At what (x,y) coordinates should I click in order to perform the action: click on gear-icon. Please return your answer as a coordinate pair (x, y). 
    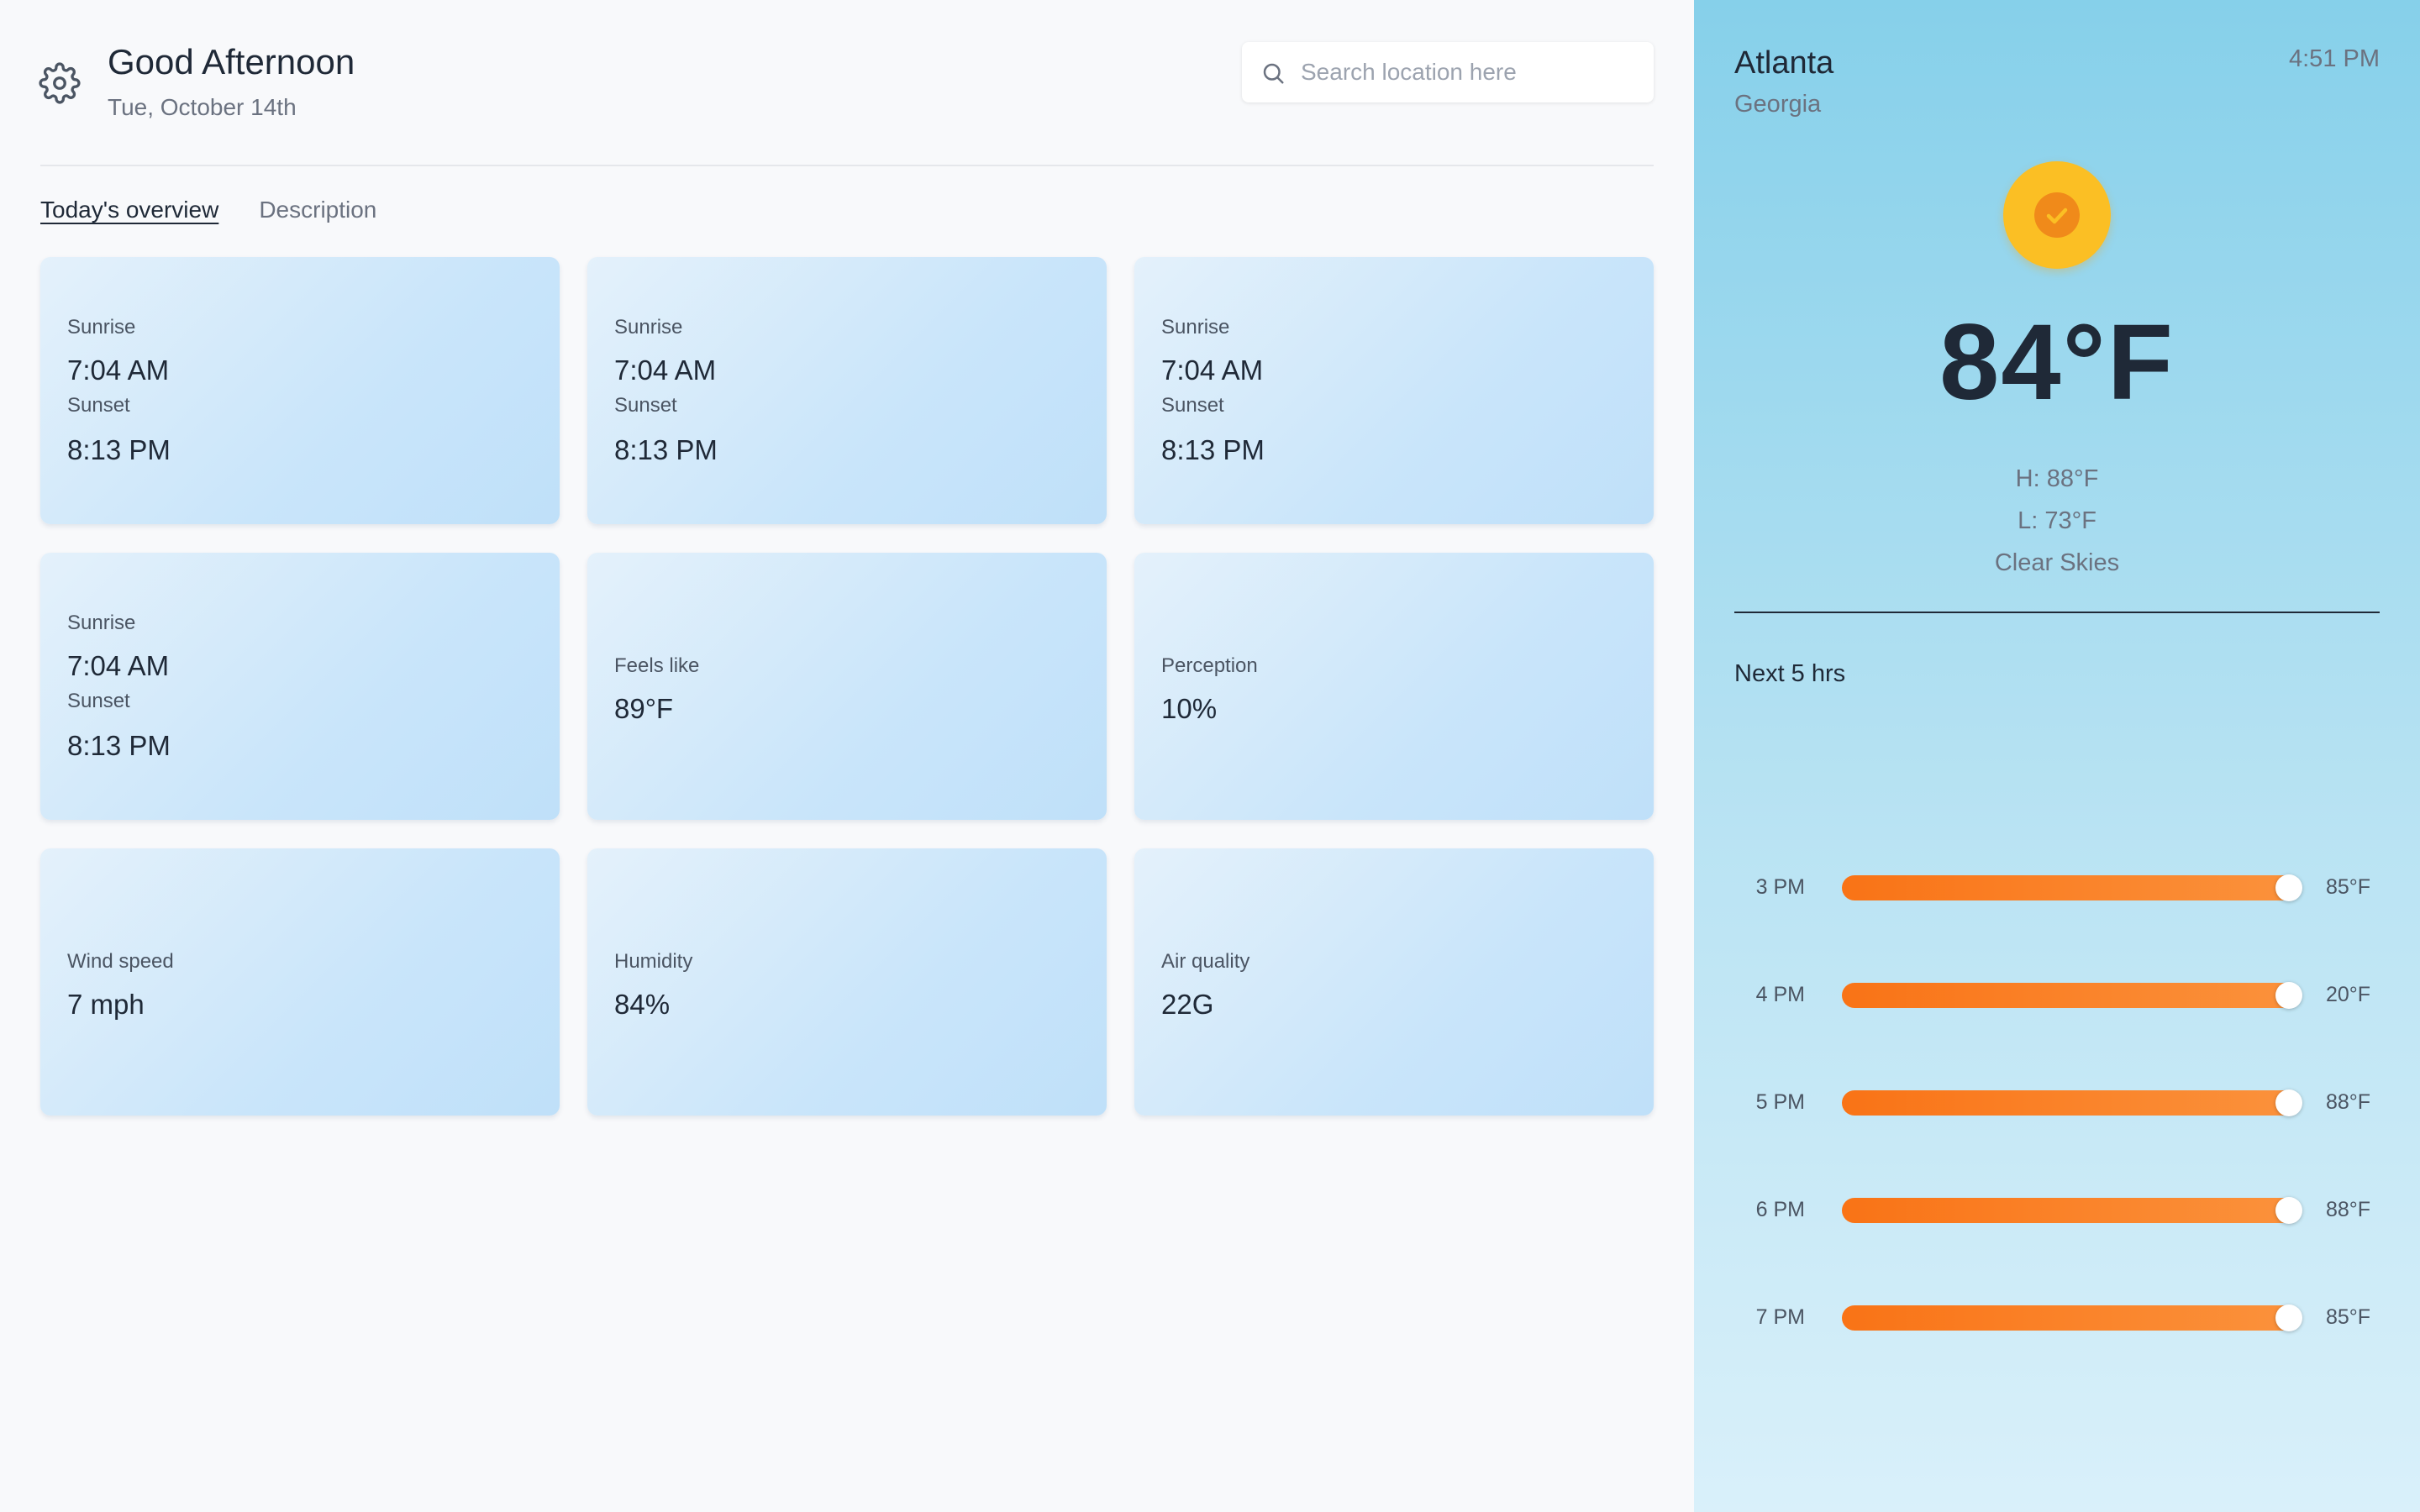
    Looking at the image, I should click on (60, 83).